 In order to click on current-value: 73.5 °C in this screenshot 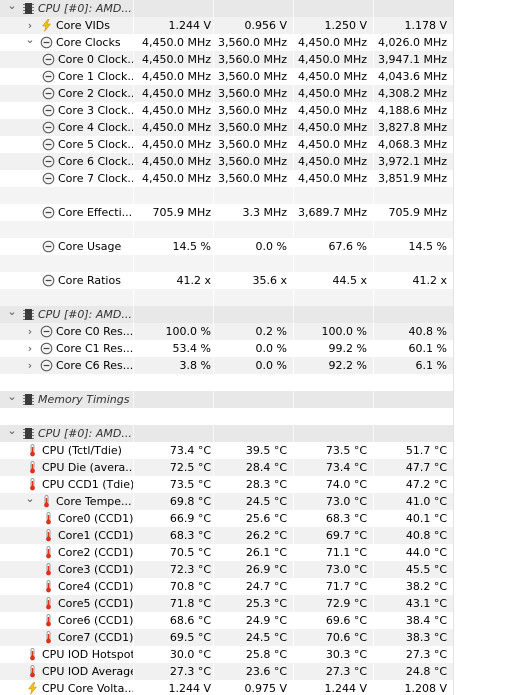, I will do `click(190, 484)`.